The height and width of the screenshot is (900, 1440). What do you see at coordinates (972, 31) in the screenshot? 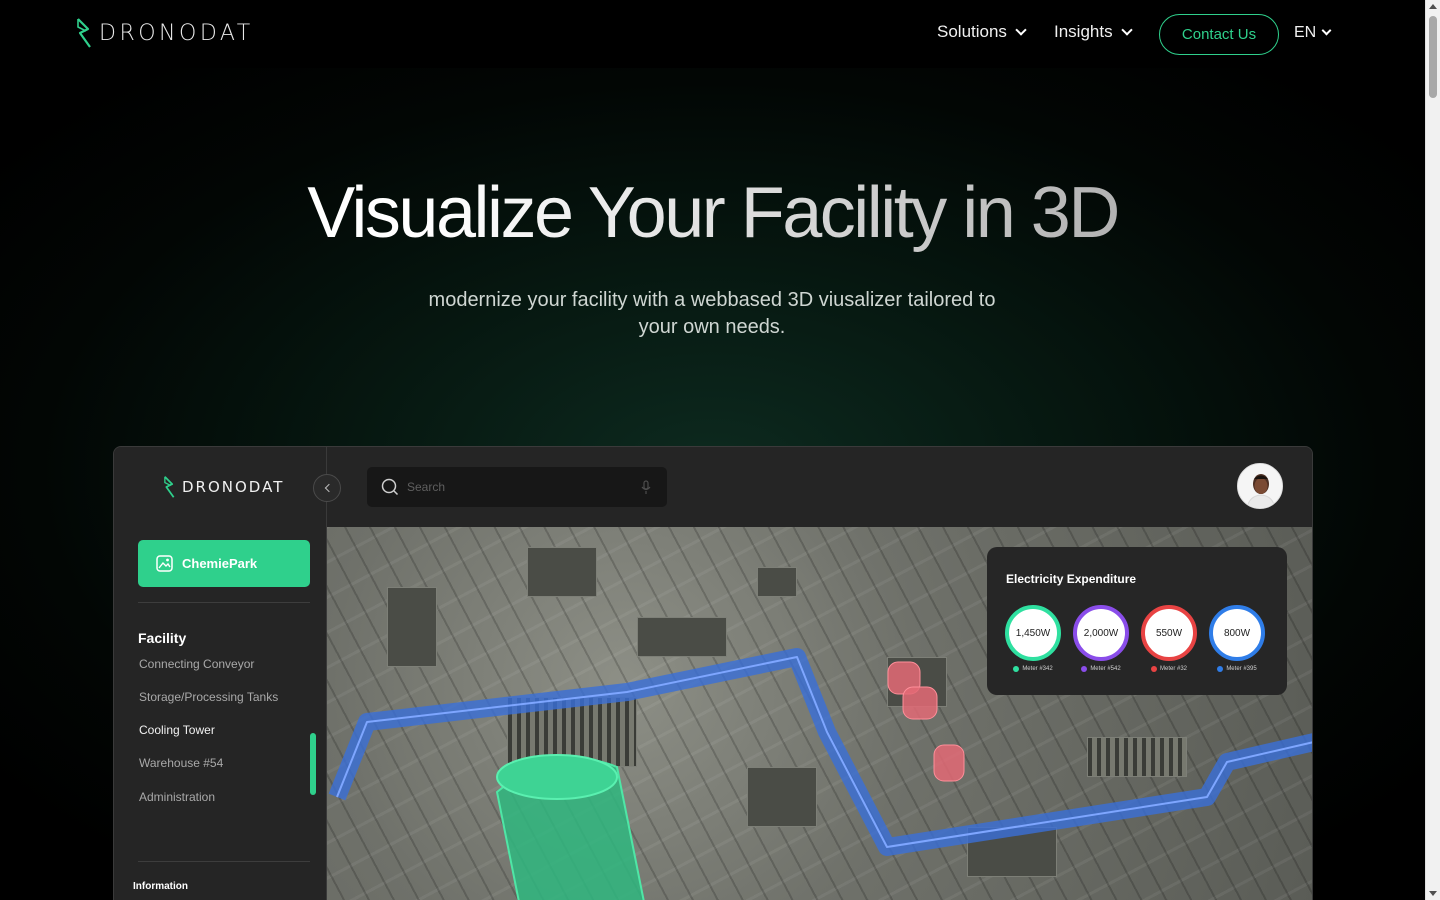
I see `nav-solutions-label: Solutions` at bounding box center [972, 31].